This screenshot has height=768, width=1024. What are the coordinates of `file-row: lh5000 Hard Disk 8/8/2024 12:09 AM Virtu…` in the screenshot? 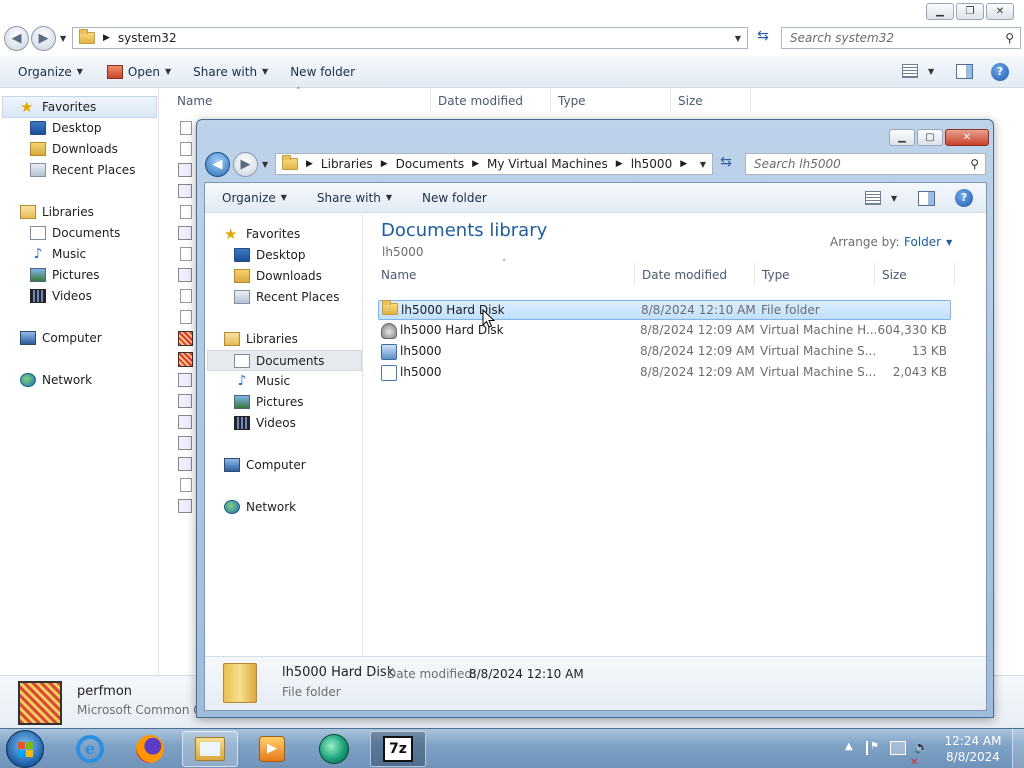 It's located at (664, 331).